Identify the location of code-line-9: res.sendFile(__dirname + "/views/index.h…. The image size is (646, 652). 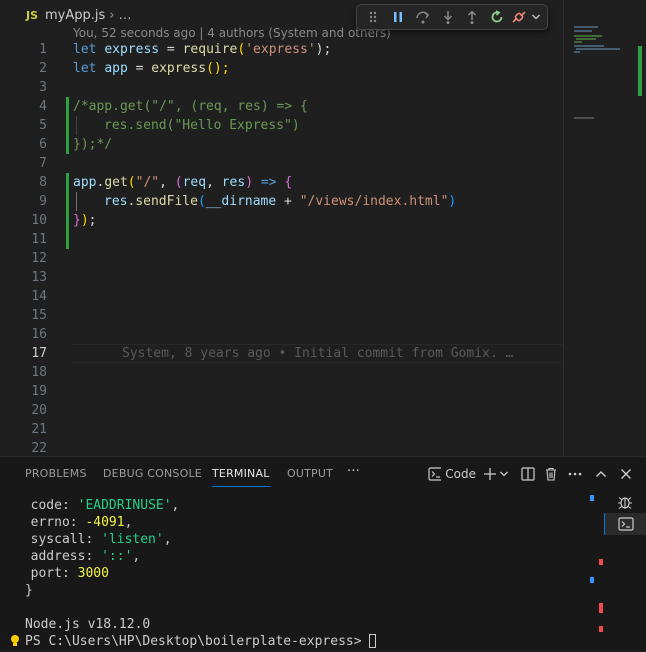
(280, 201).